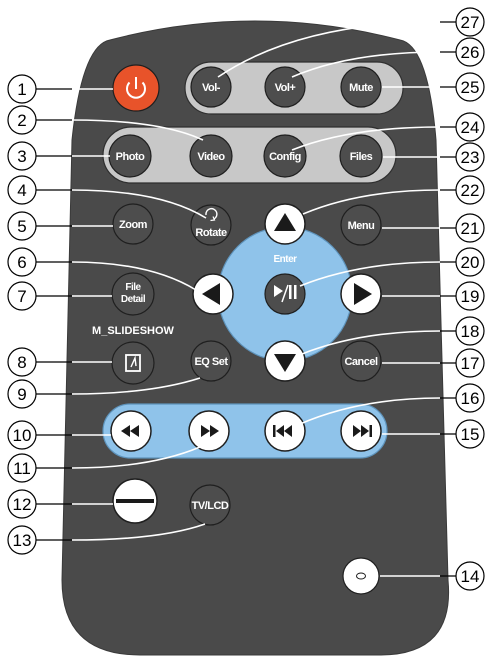 This screenshot has height=660, width=491. I want to click on svg-text: 6, so click(21, 262).